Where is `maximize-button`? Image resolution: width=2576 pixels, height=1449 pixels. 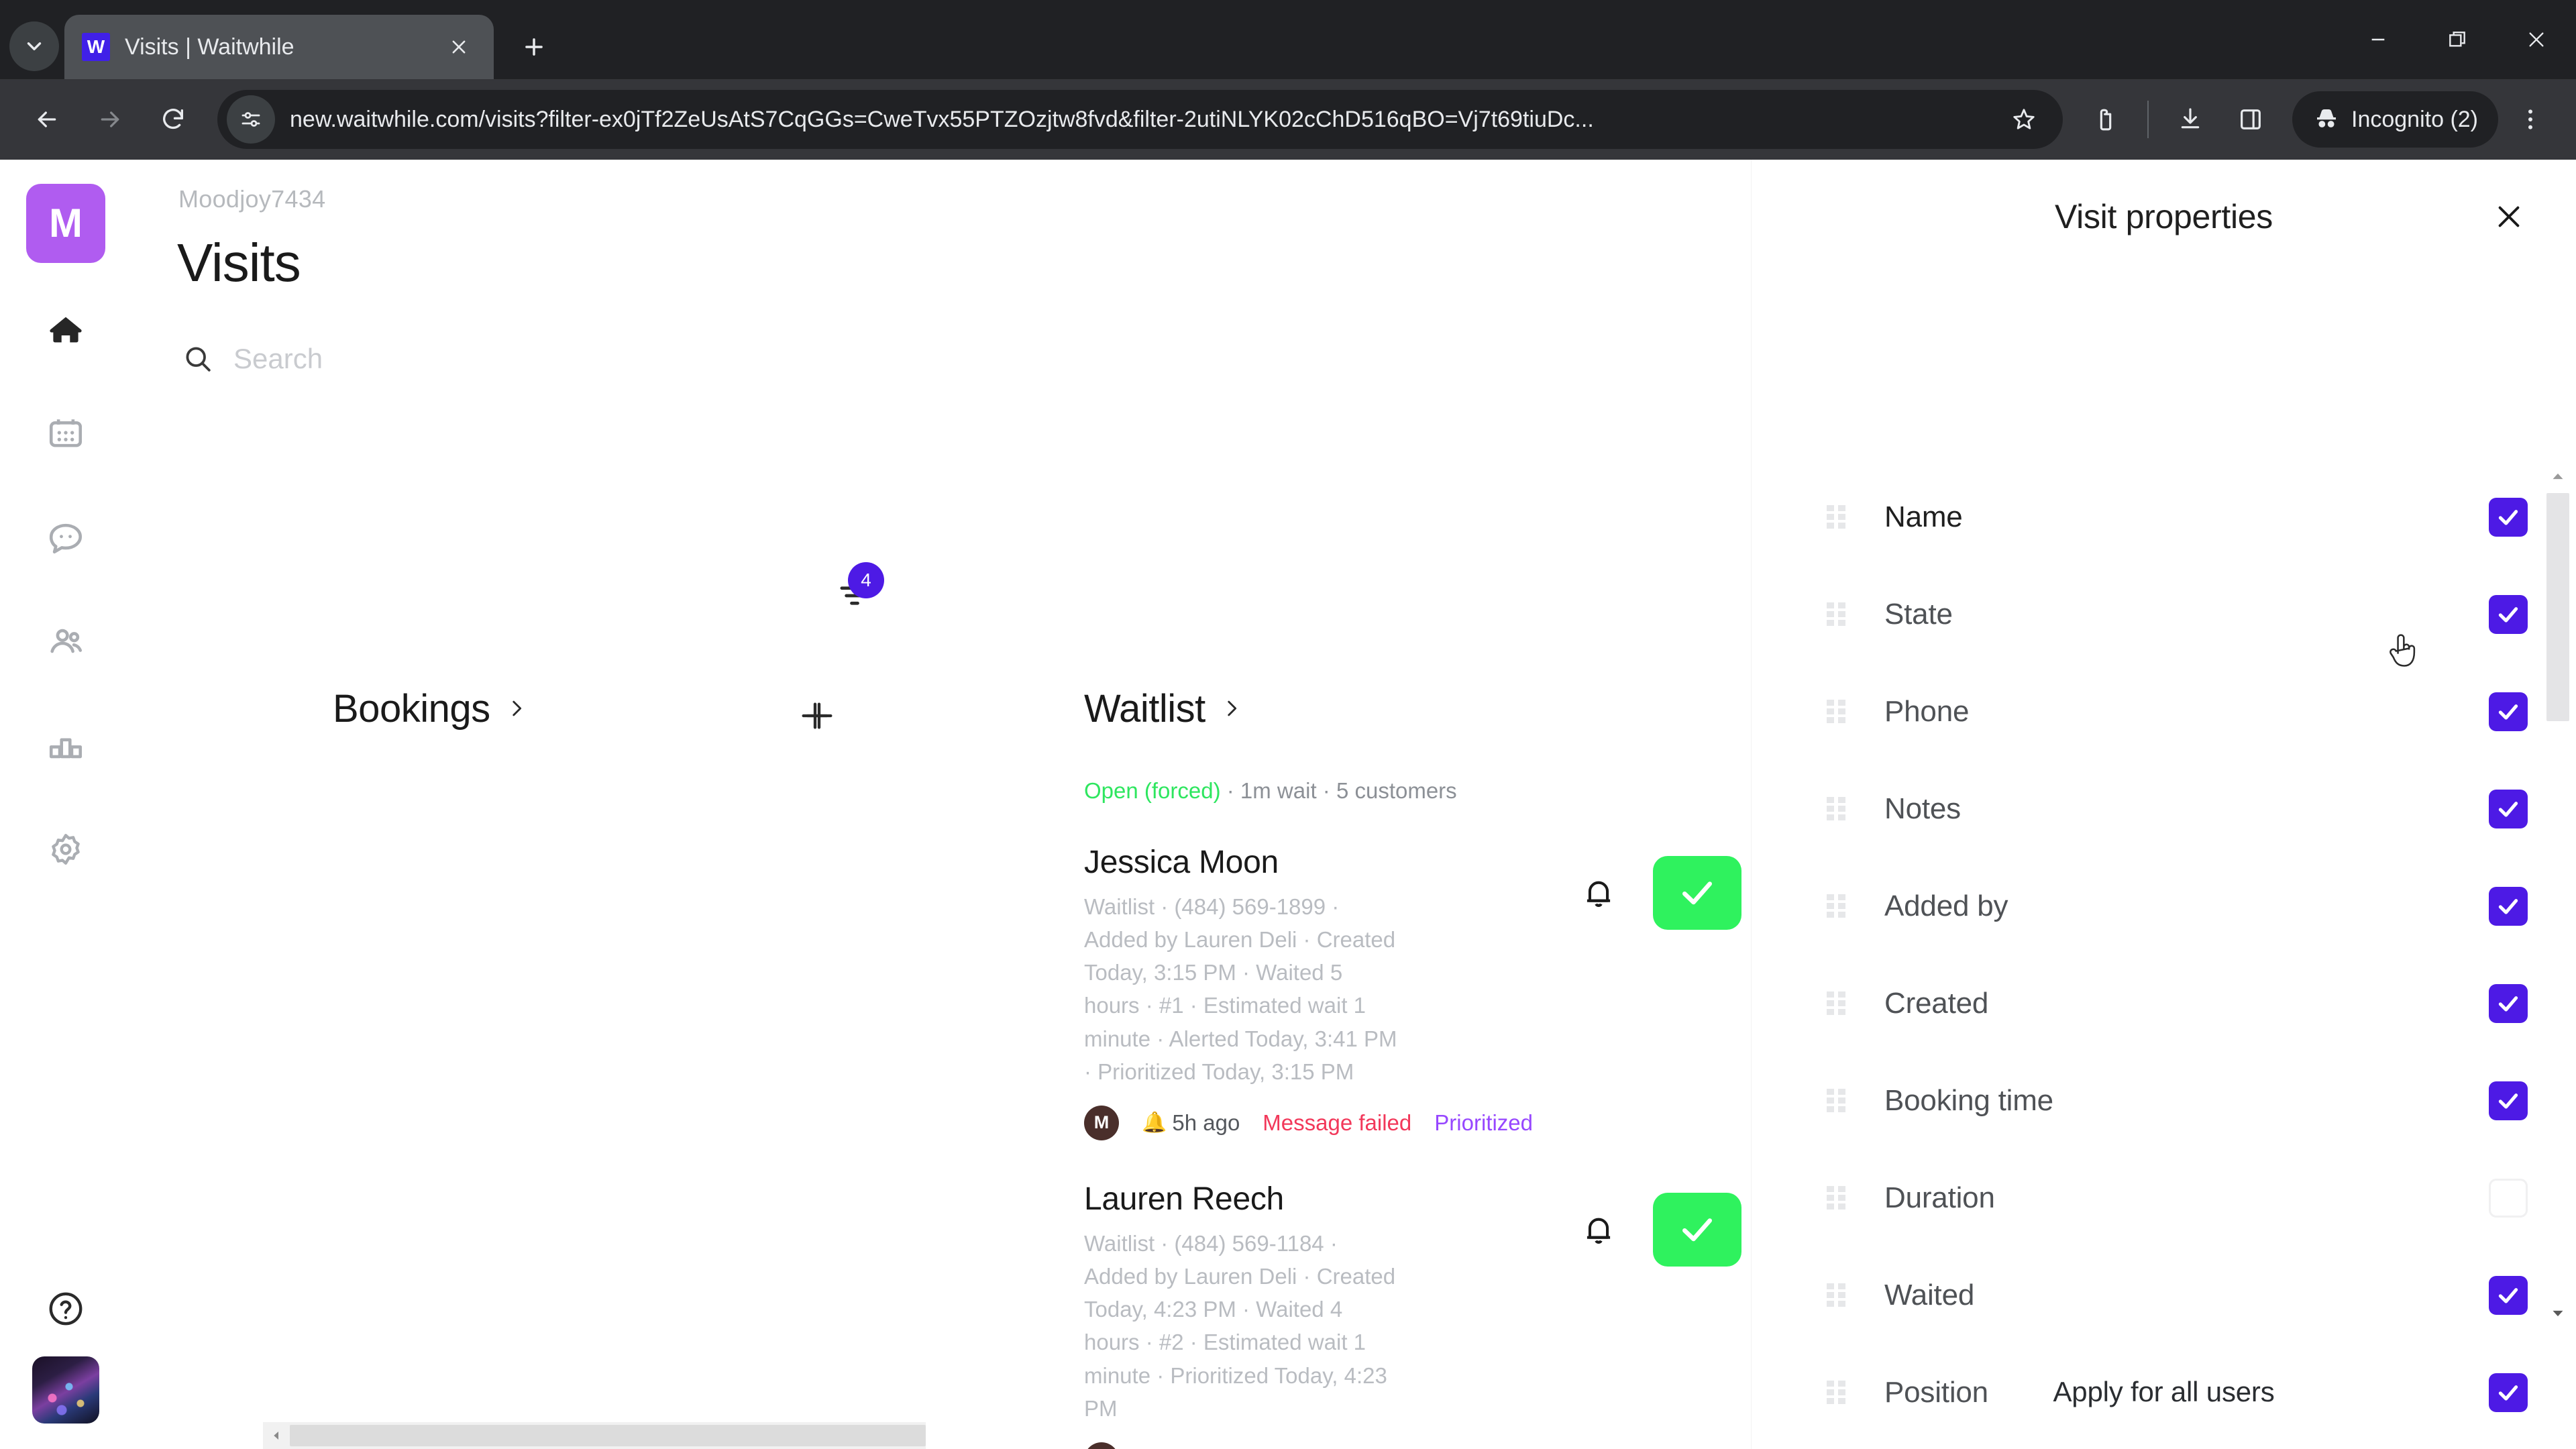 maximize-button is located at coordinates (2457, 39).